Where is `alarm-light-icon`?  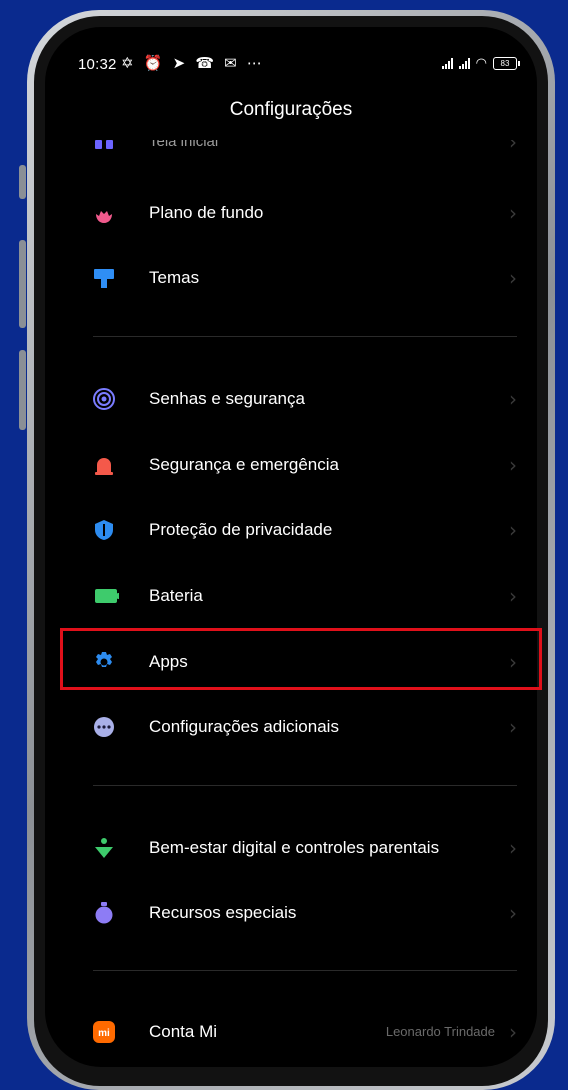
alarm-light-icon is located at coordinates (104, 466).